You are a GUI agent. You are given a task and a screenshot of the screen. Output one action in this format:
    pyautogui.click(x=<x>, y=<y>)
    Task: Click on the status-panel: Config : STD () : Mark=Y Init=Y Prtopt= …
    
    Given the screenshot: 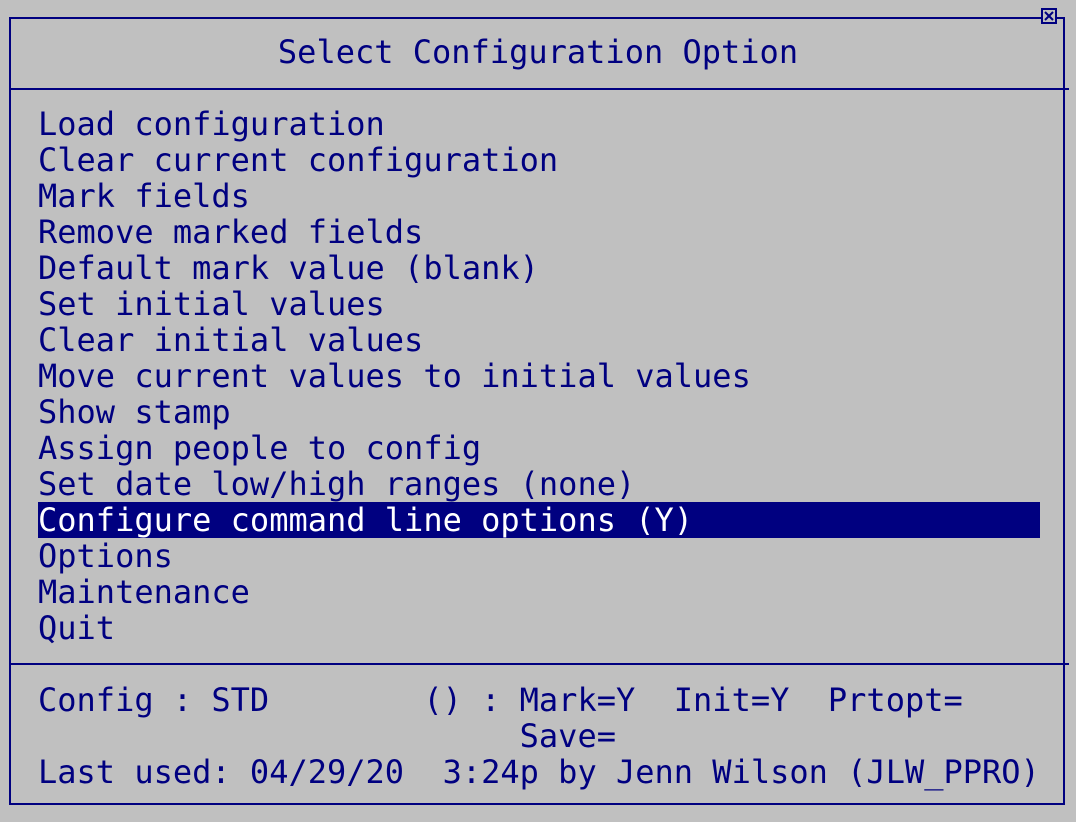 What is the action you would take?
    pyautogui.click(x=548, y=736)
    